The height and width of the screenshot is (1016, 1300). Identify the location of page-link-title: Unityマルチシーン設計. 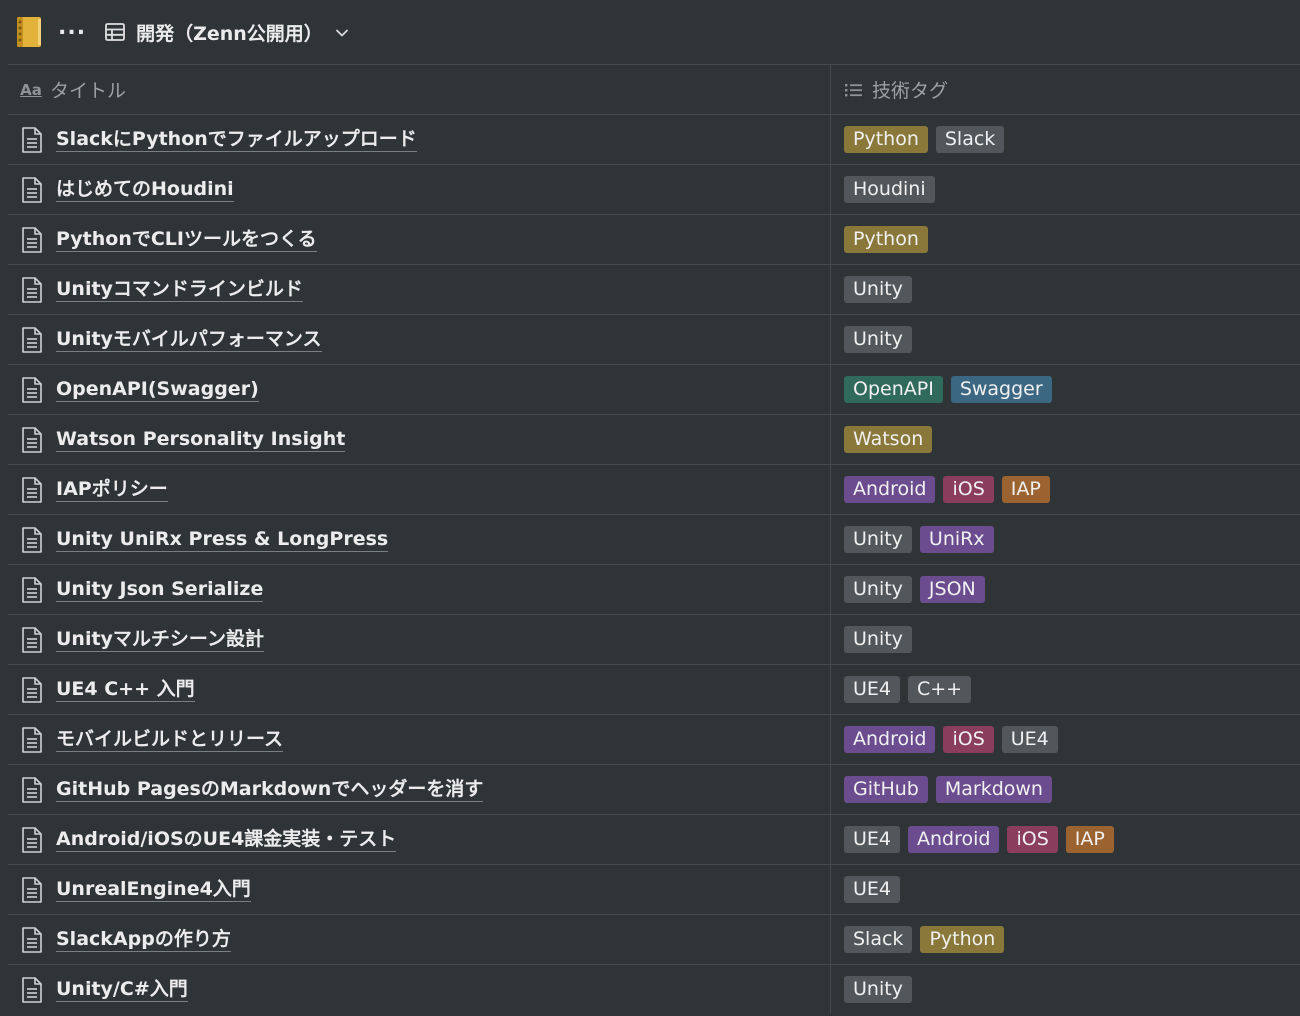
(160, 639).